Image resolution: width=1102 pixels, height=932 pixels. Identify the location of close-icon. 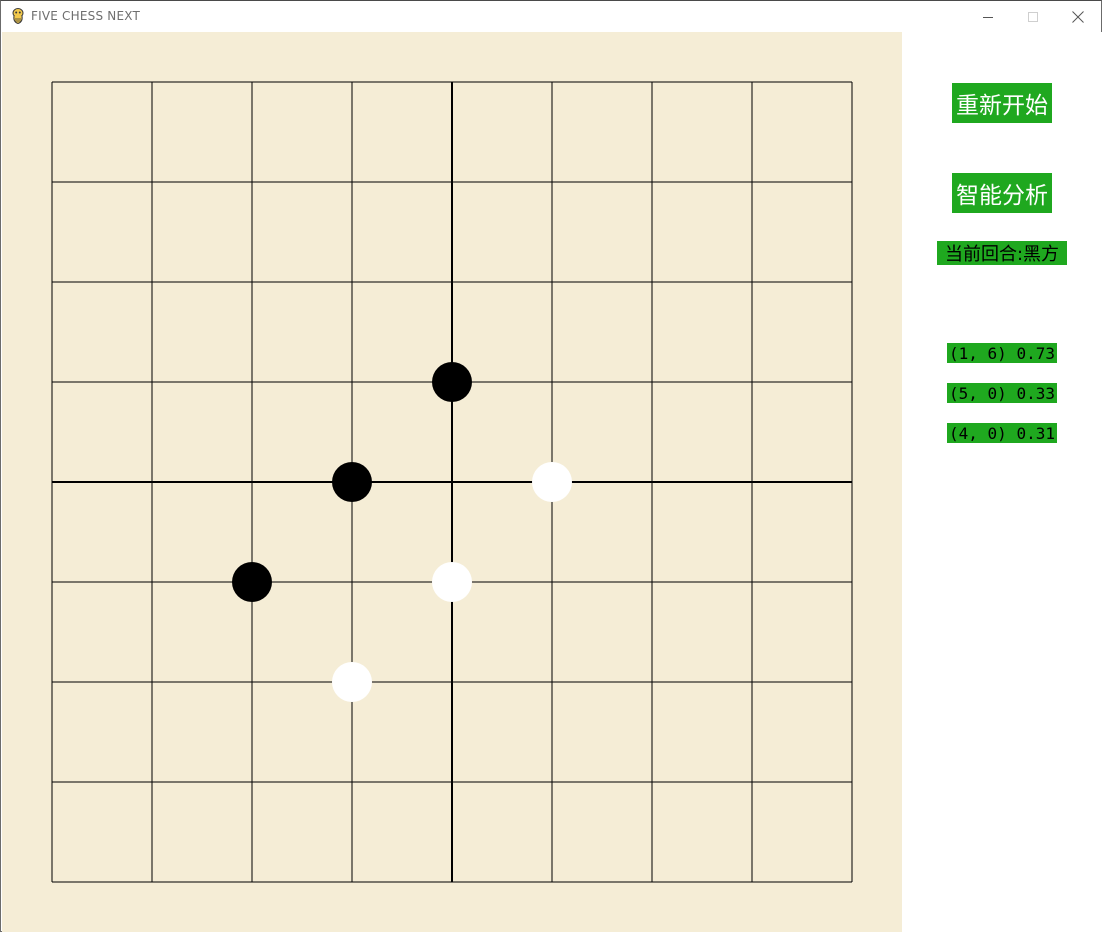
(1078, 16).